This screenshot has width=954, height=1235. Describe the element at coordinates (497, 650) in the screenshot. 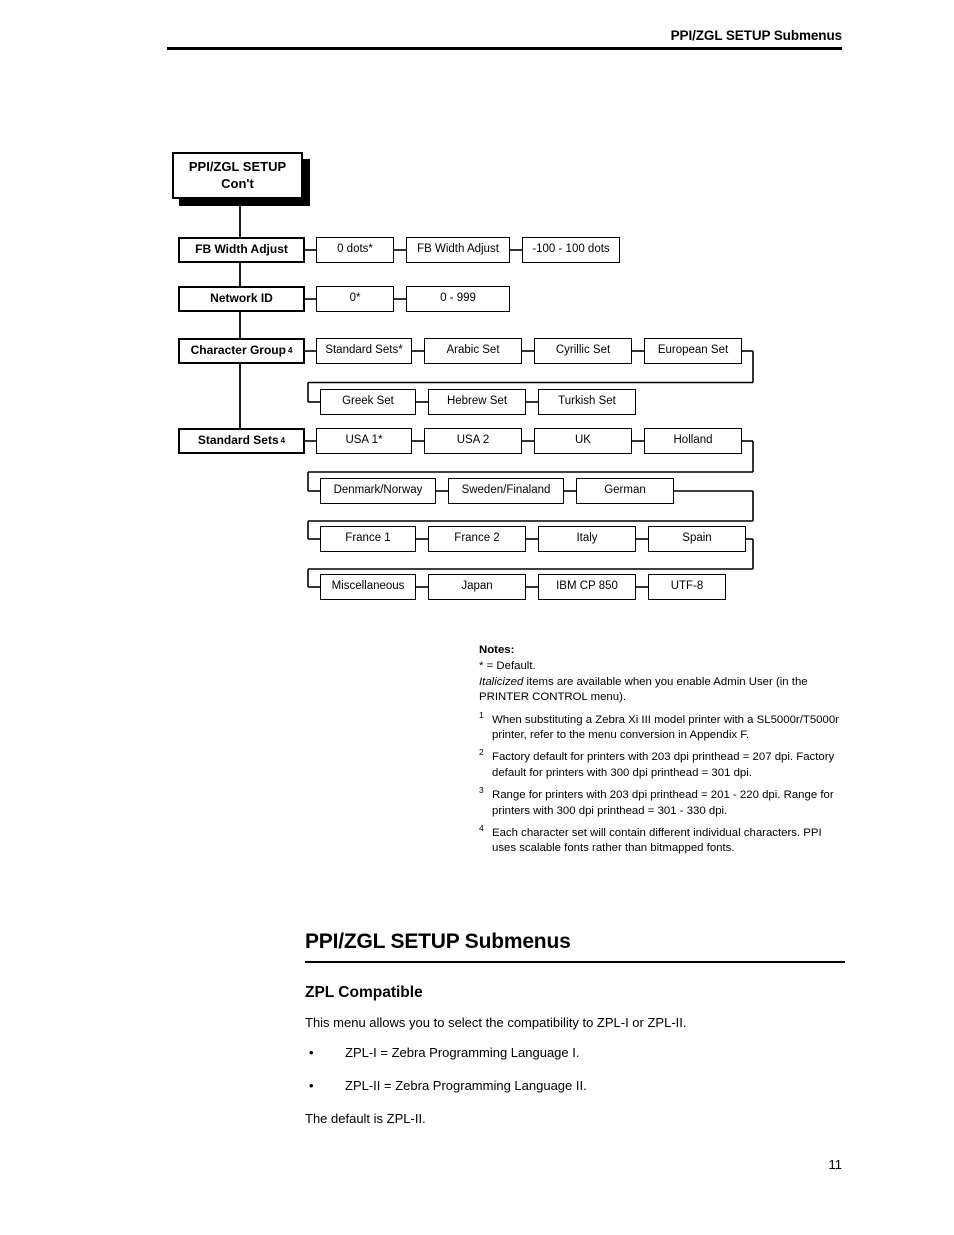

I see `notes-title: Notes:` at that location.